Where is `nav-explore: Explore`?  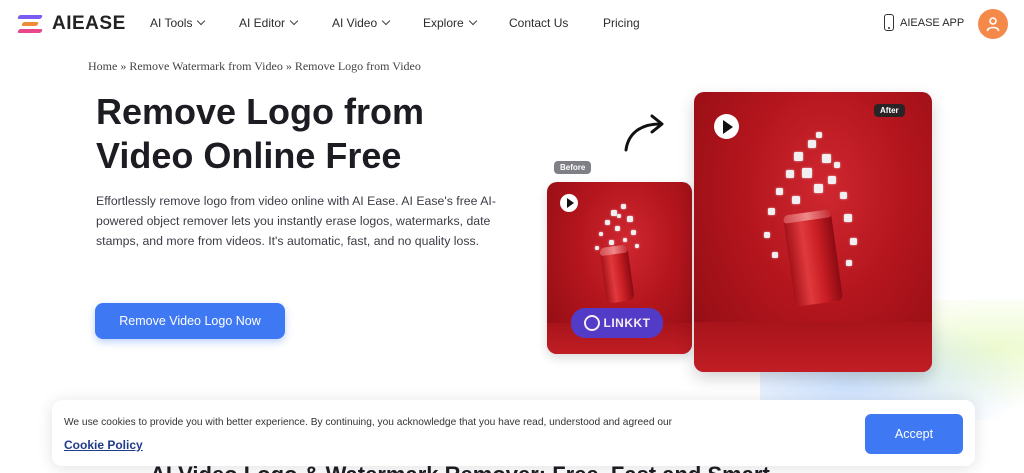
nav-explore: Explore is located at coordinates (450, 23).